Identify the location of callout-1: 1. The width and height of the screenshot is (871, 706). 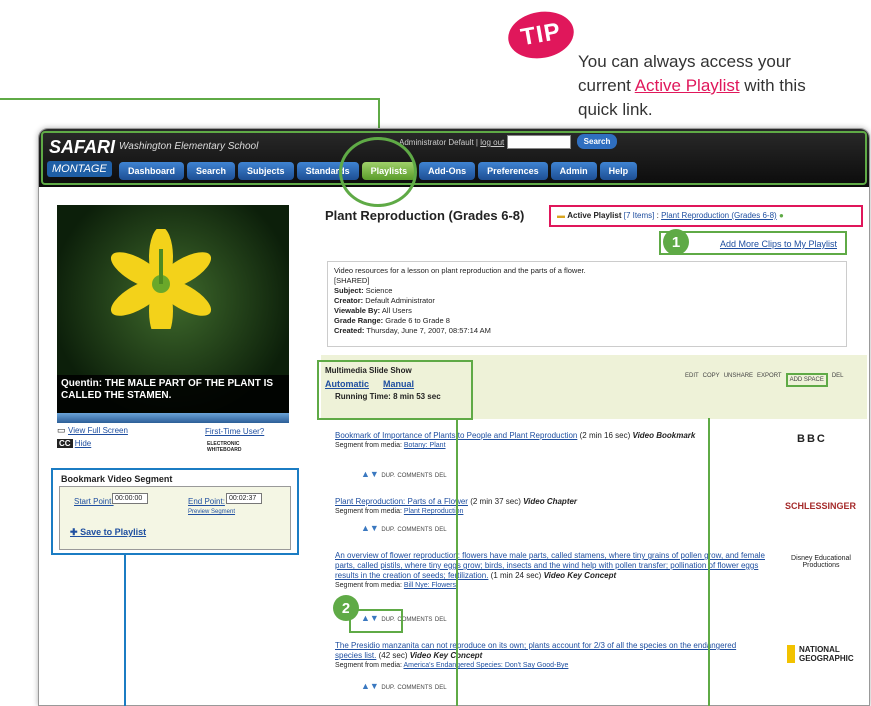
(676, 242).